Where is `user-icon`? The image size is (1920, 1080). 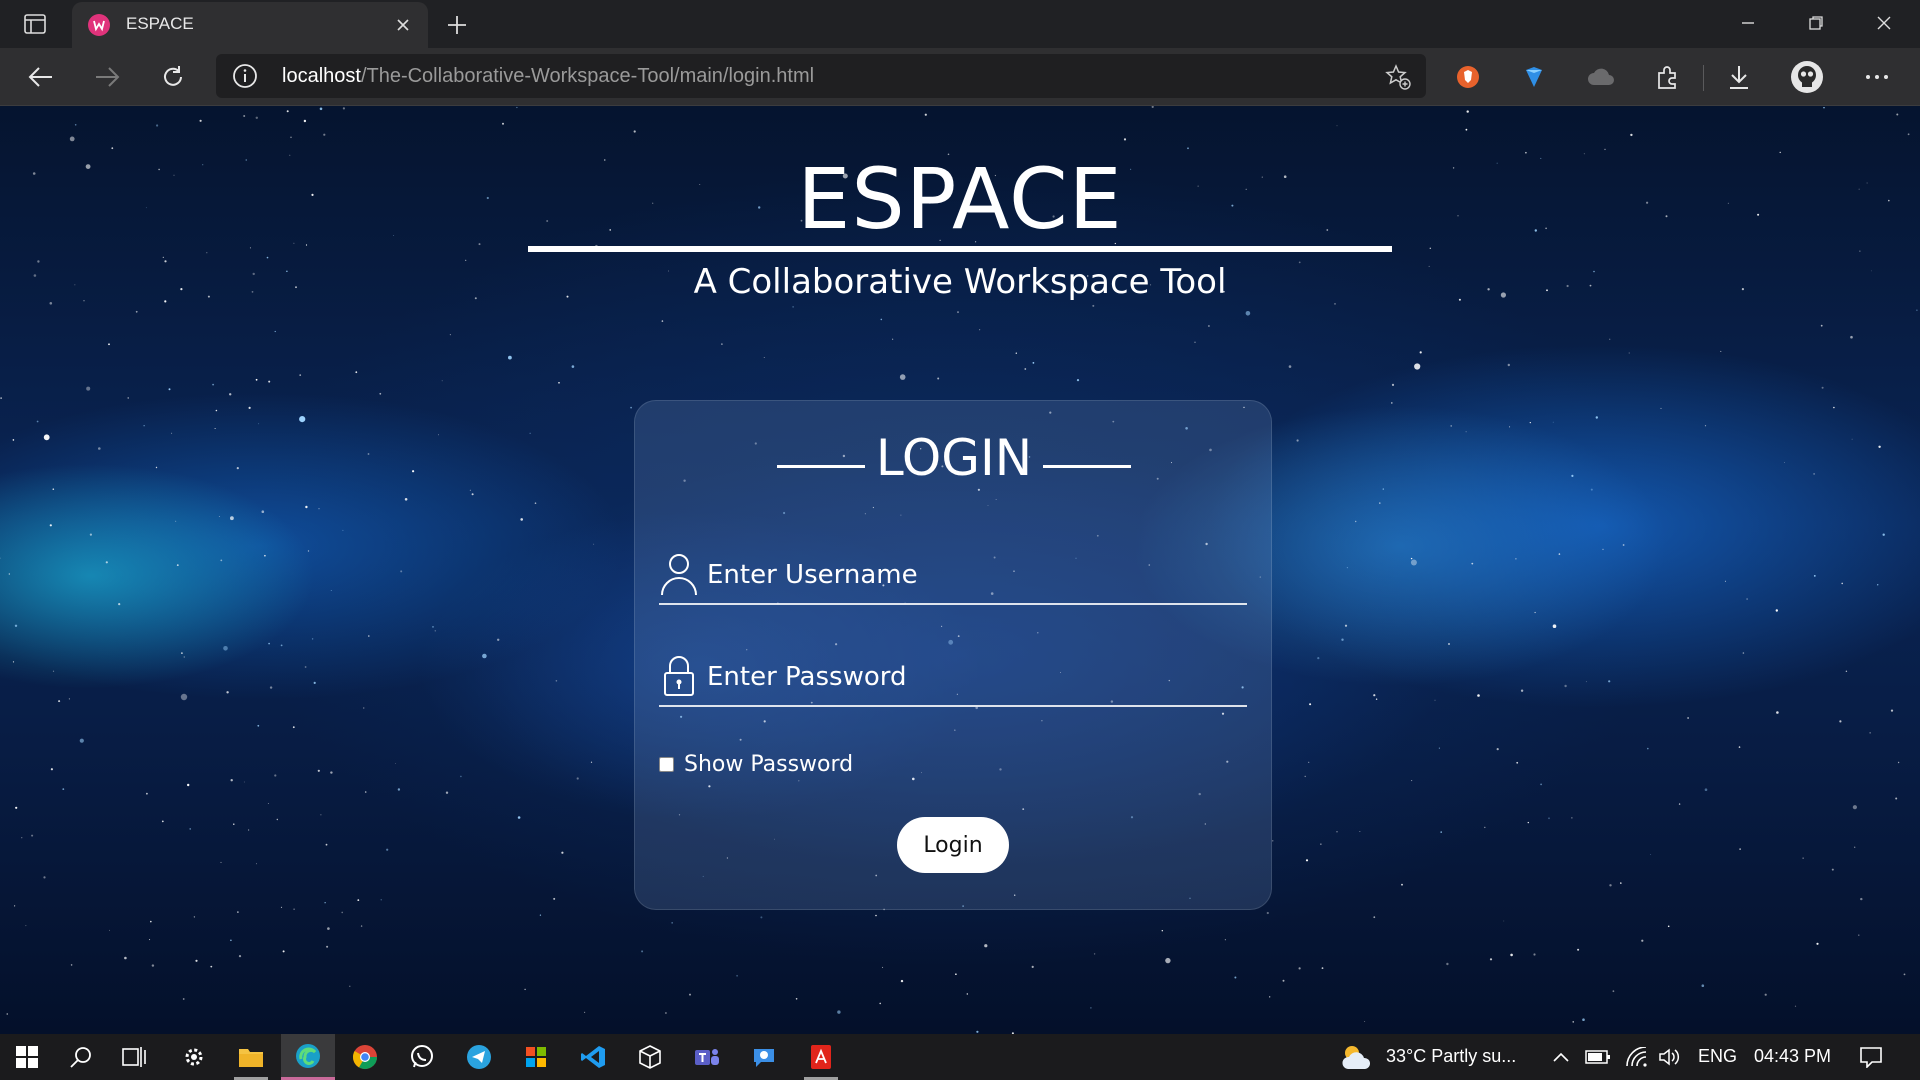 user-icon is located at coordinates (679, 574).